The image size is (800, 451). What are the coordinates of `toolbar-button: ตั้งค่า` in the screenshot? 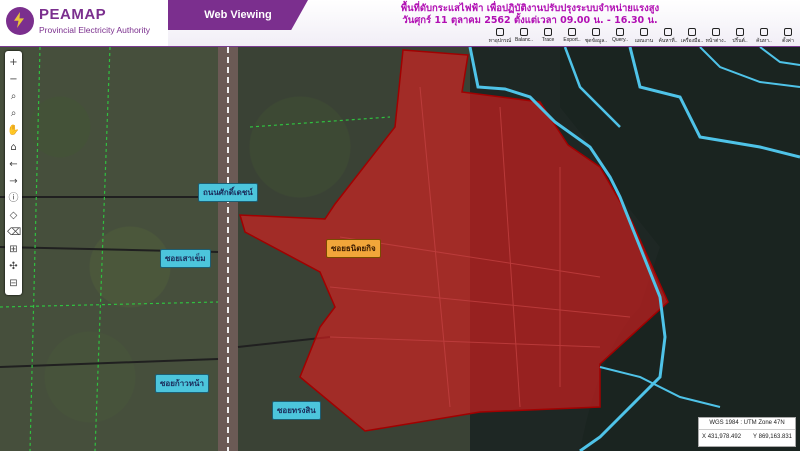 It's located at (788, 36).